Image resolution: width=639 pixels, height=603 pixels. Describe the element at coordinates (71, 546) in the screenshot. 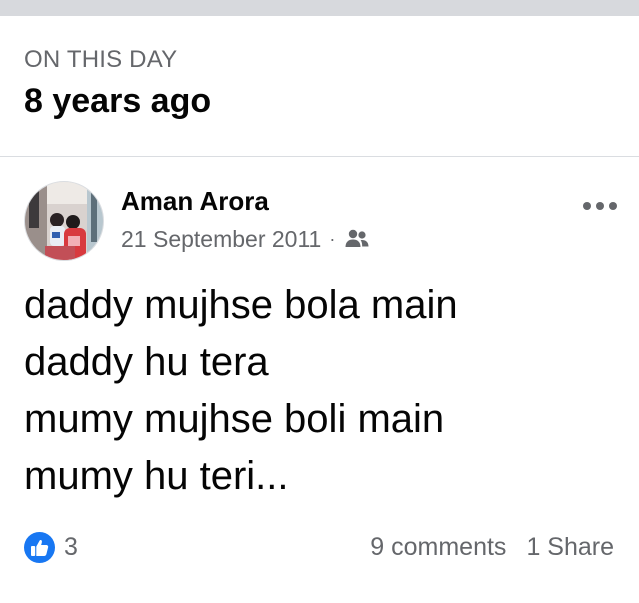

I see `reaction-count: 3` at that location.